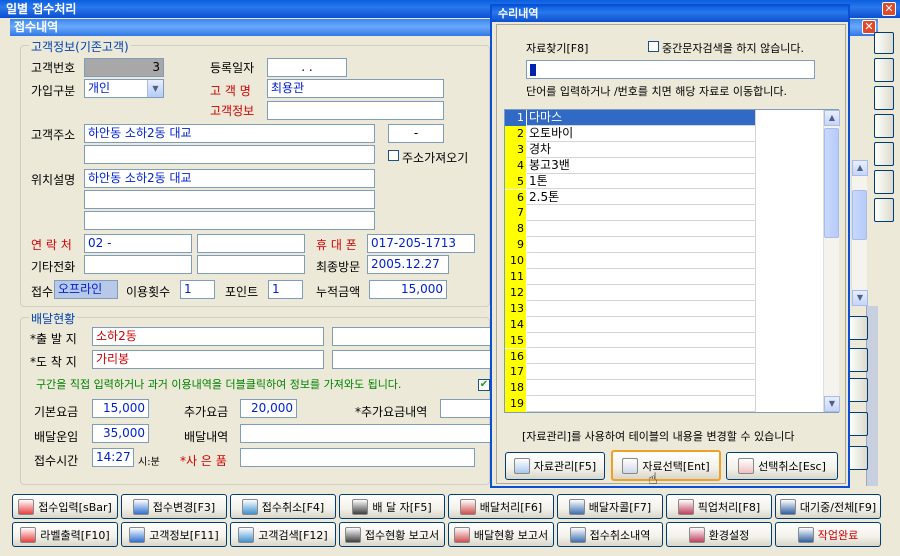  I want to click on list-item: 17, so click(630, 372).